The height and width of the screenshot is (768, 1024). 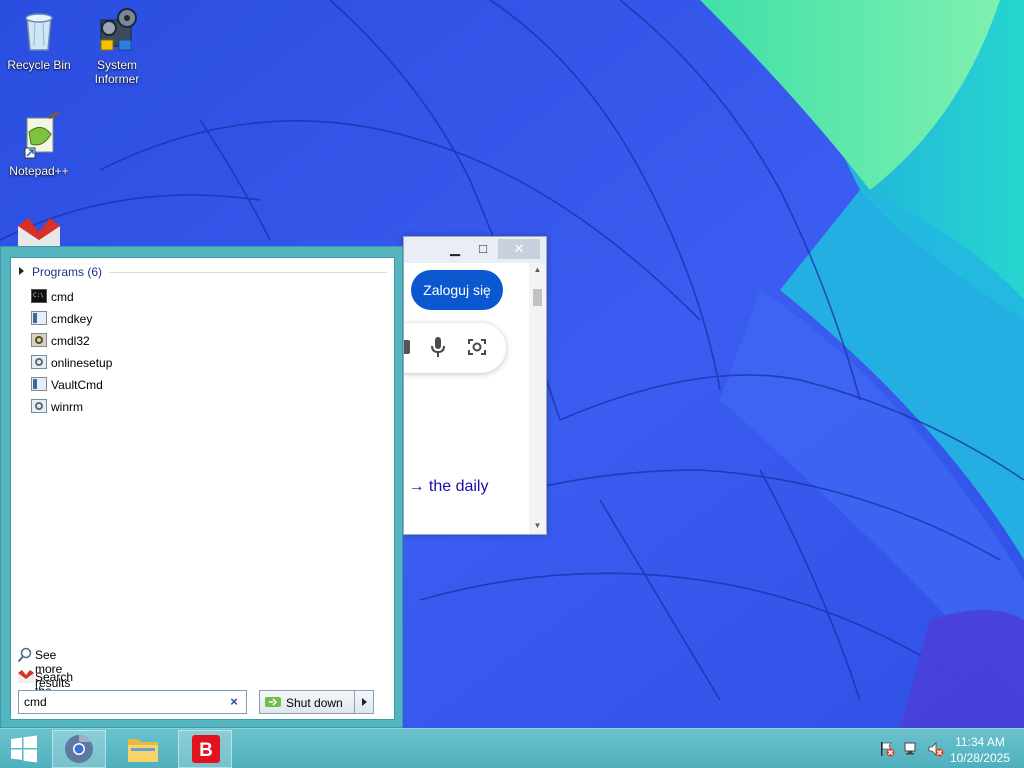 I want to click on program-item-cmd: C:\ cmd, so click(x=201, y=297).